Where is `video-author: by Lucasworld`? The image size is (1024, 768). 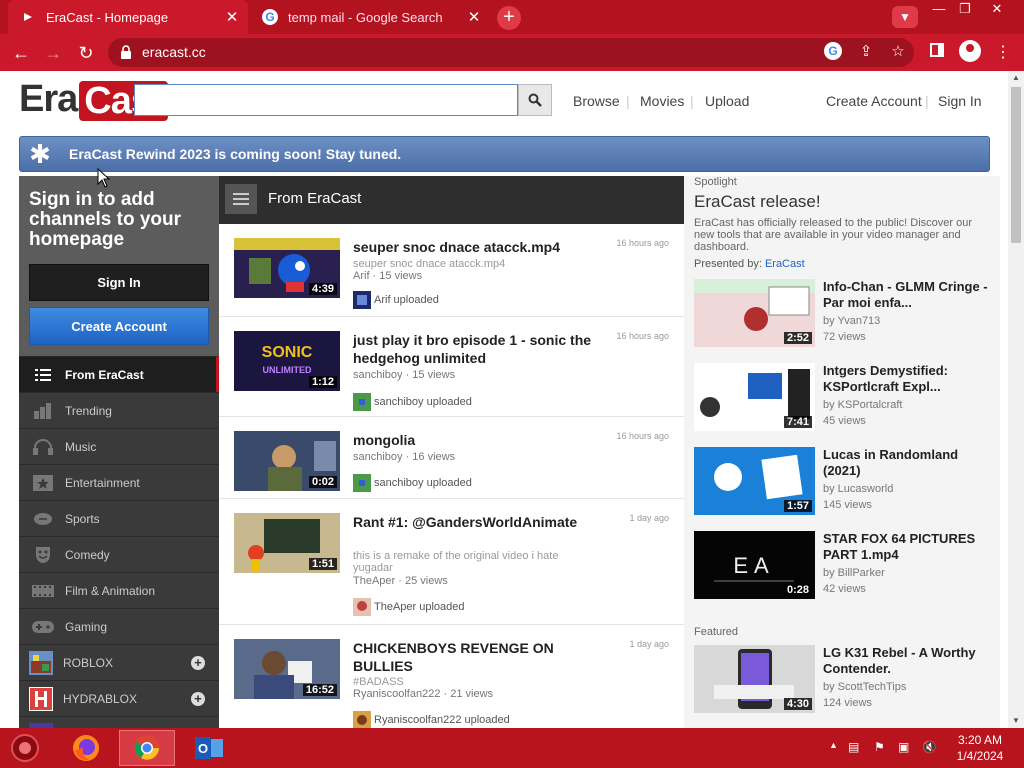
video-author: by Lucasworld is located at coordinates (858, 489).